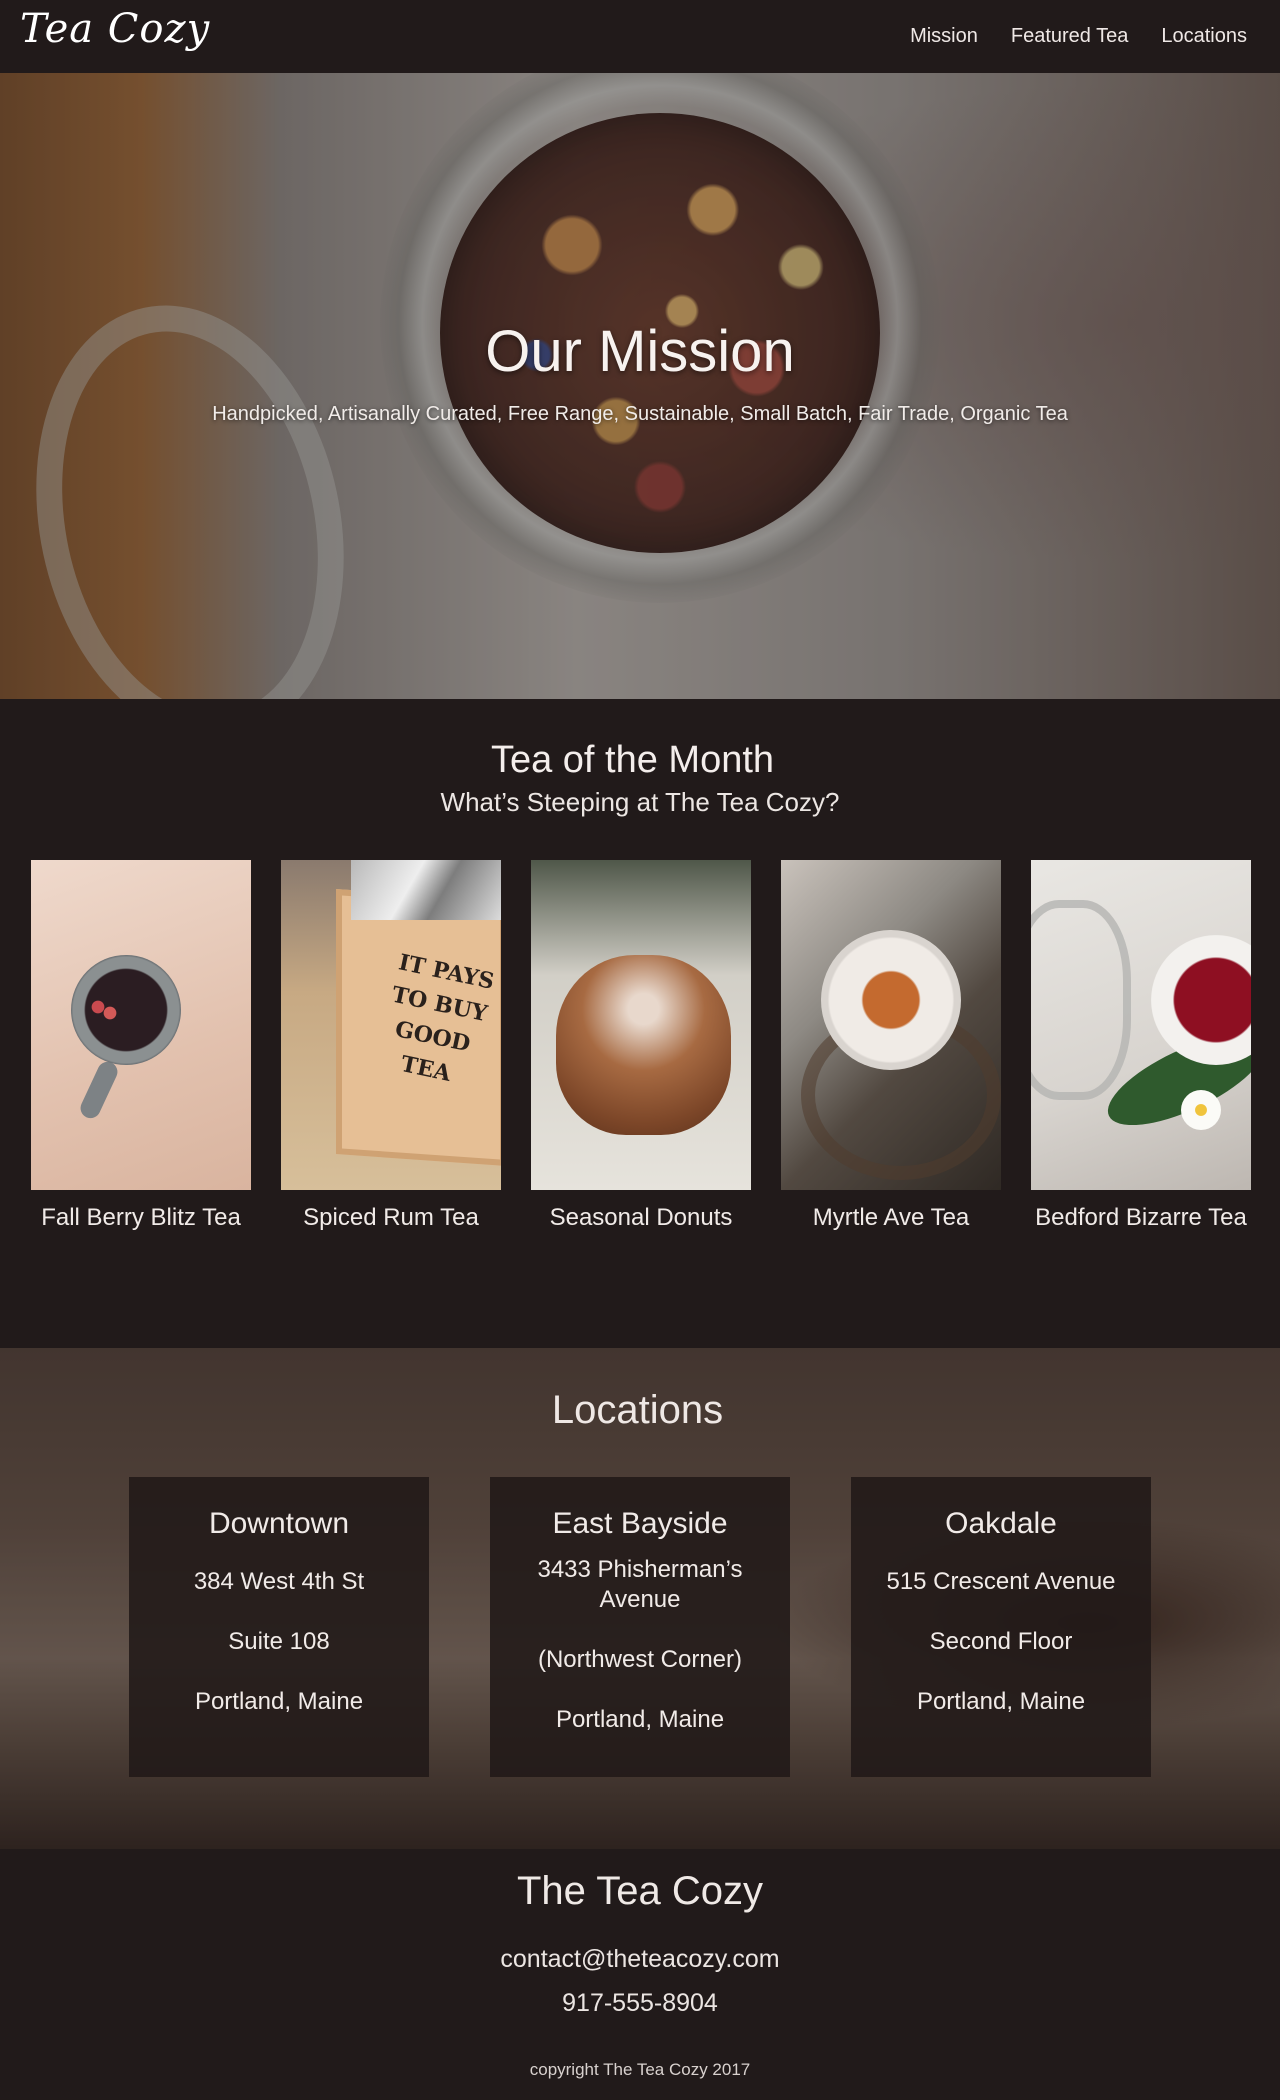  What do you see at coordinates (891, 1217) in the screenshot?
I see `tea-card-label: Myrtle Ave Tea` at bounding box center [891, 1217].